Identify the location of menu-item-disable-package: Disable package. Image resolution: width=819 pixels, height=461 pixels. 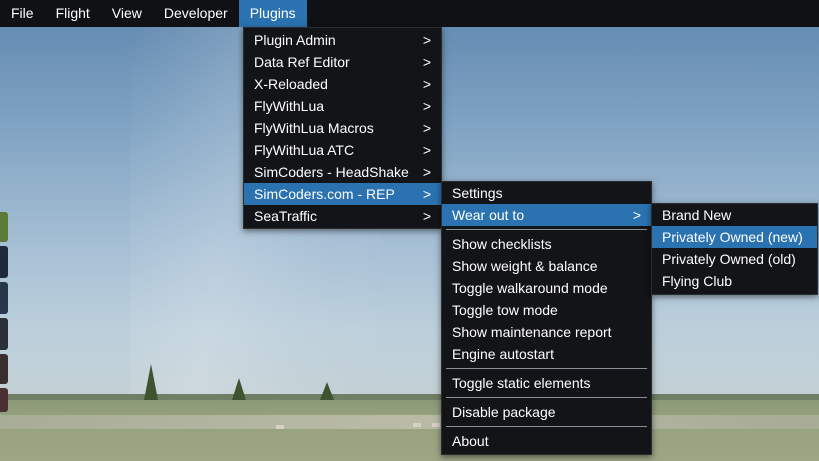
(546, 412).